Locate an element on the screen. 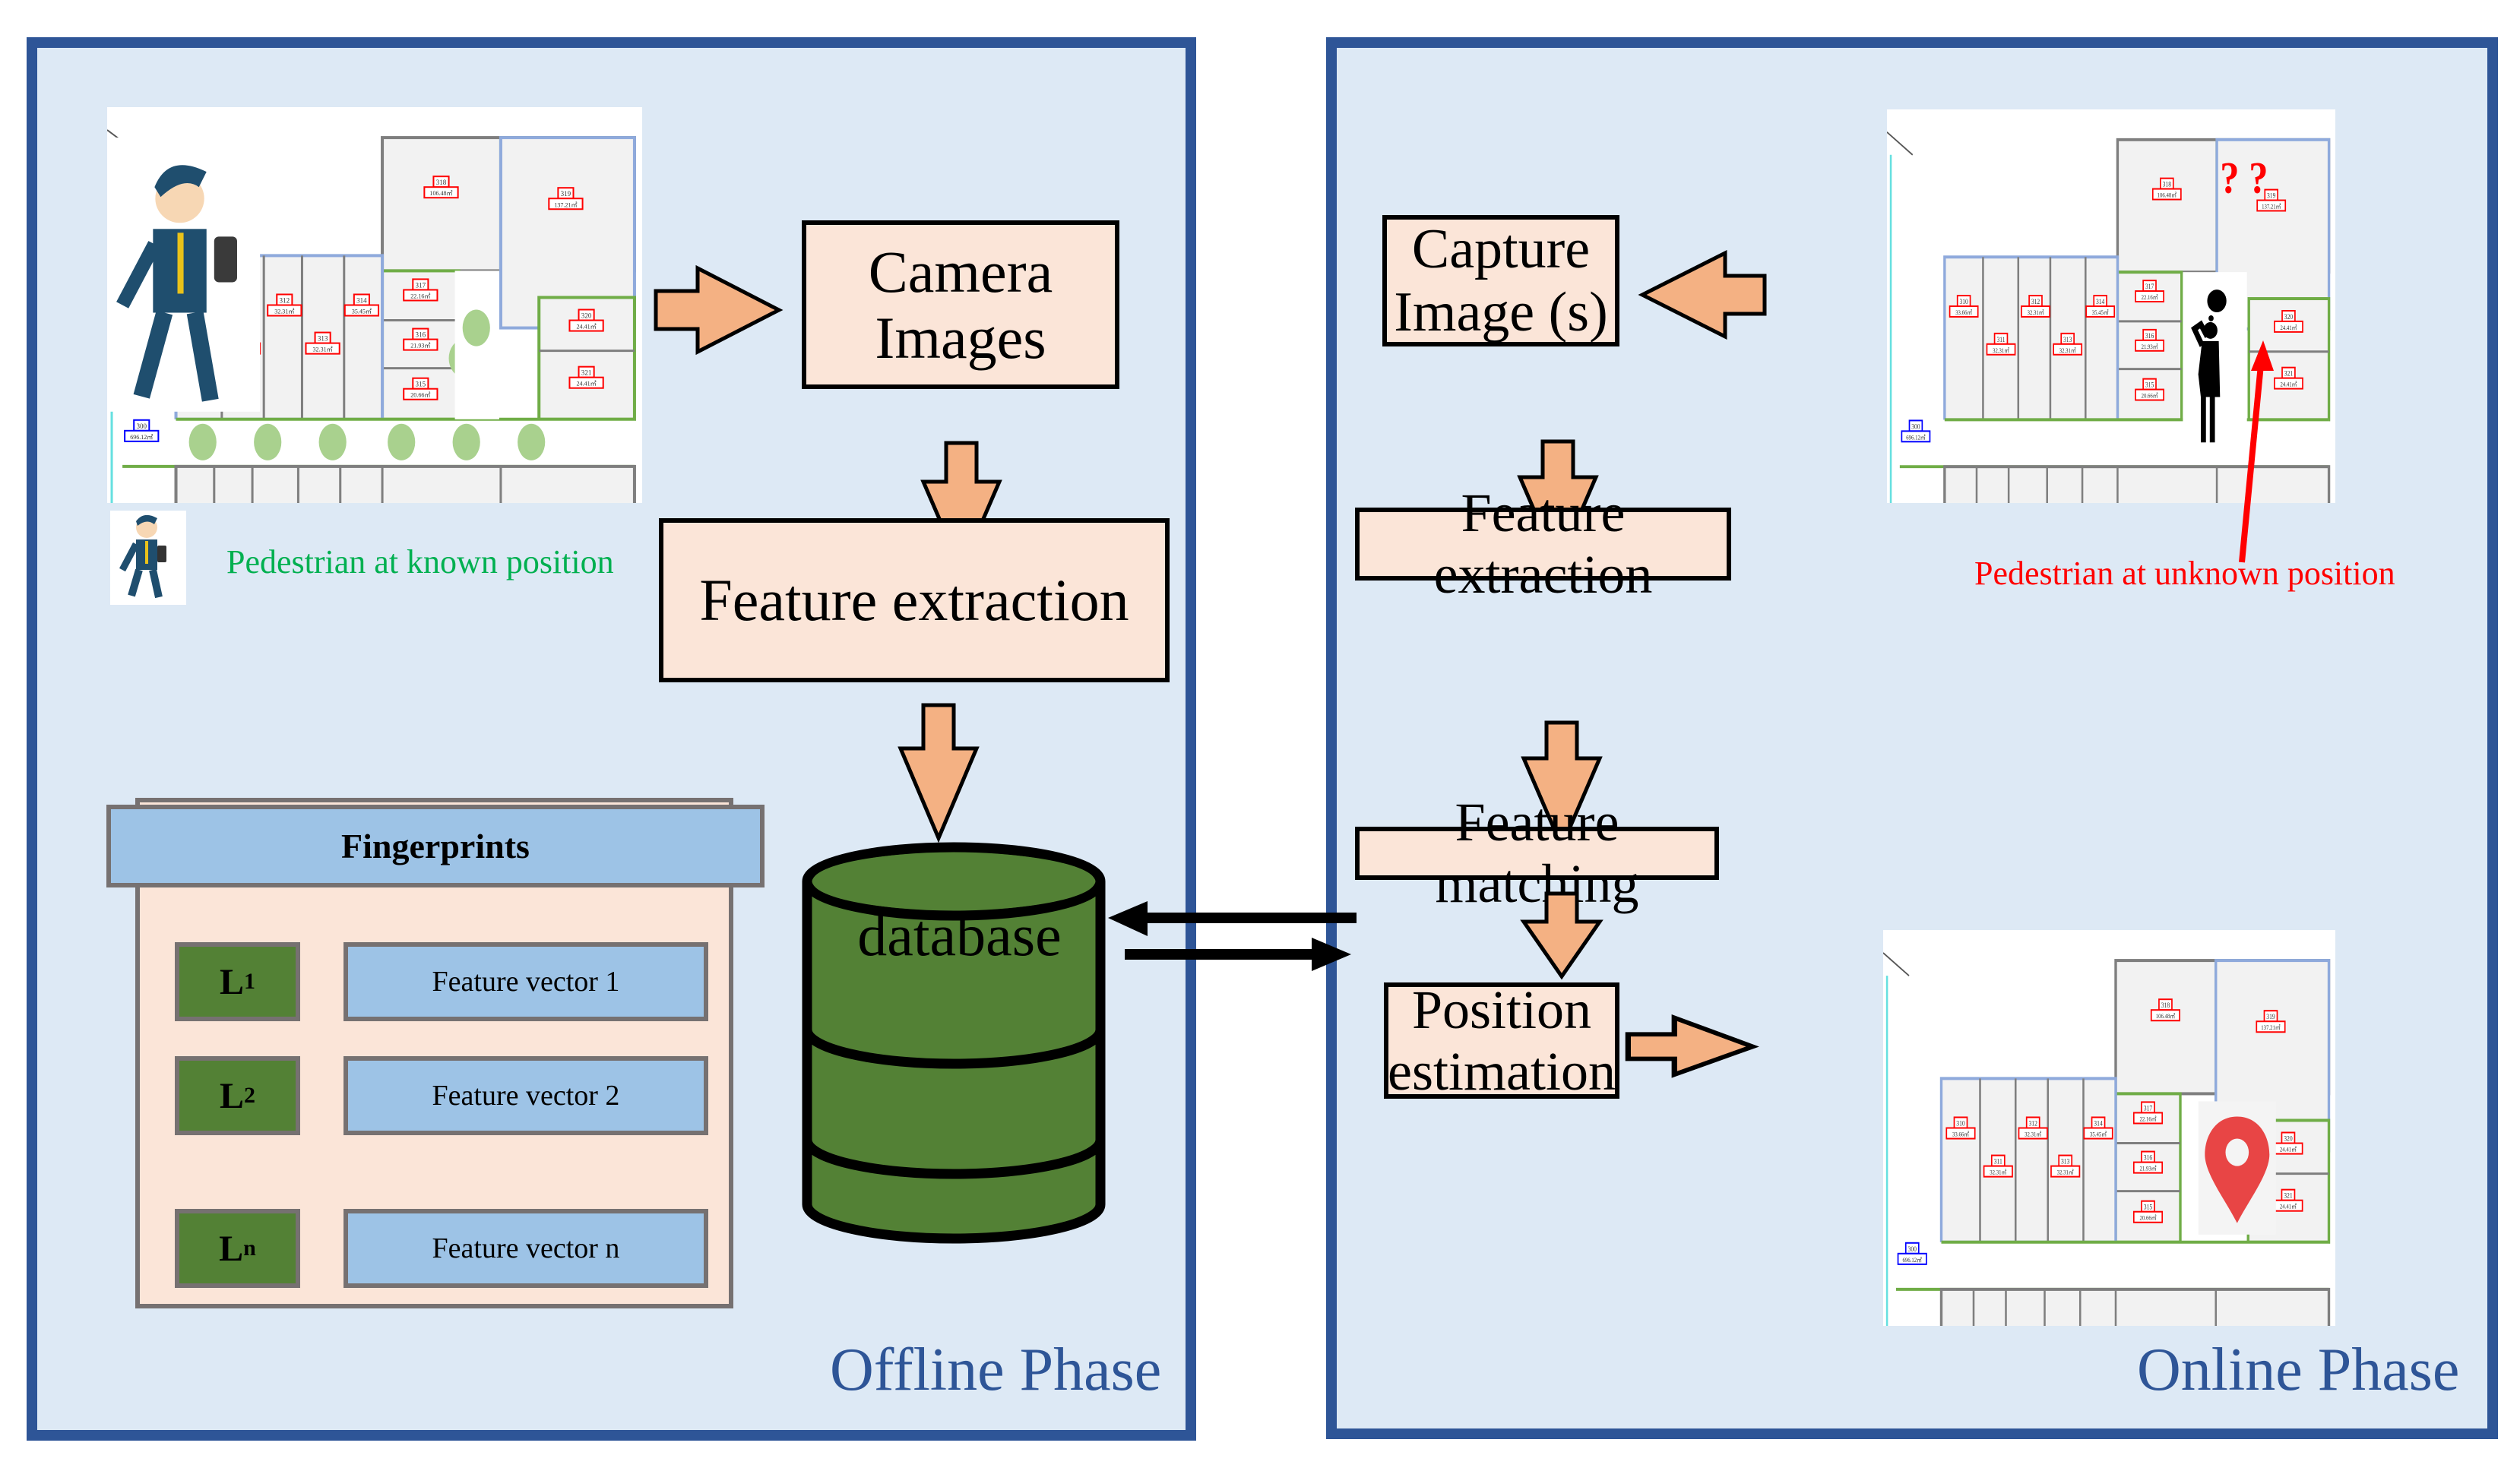 The image size is (2520, 1468). feature-matching-box: Feature matching is located at coordinates (1537, 853).